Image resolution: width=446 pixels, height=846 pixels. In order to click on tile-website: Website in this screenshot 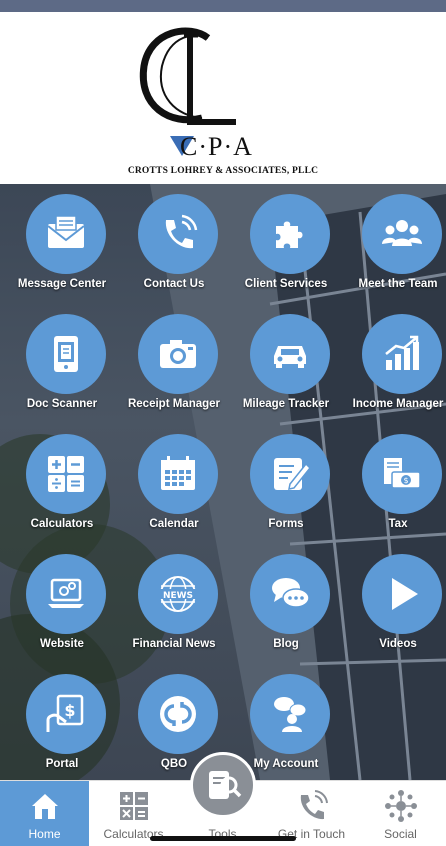, I will do `click(62, 608)`.